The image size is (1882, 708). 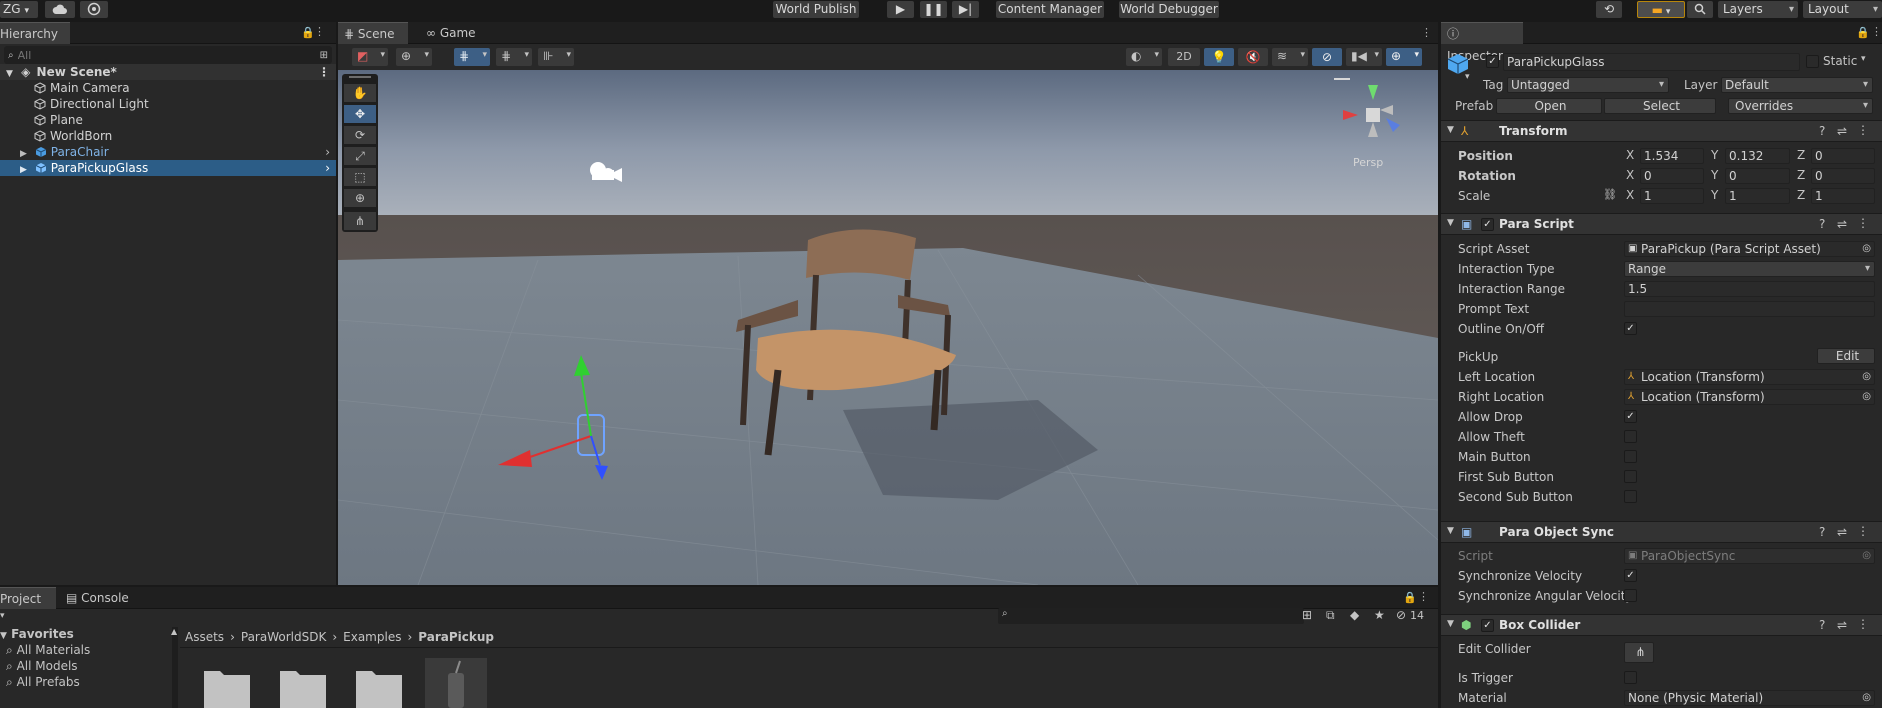 What do you see at coordinates (360, 221) in the screenshot?
I see `custom-tool-button: ⋔` at bounding box center [360, 221].